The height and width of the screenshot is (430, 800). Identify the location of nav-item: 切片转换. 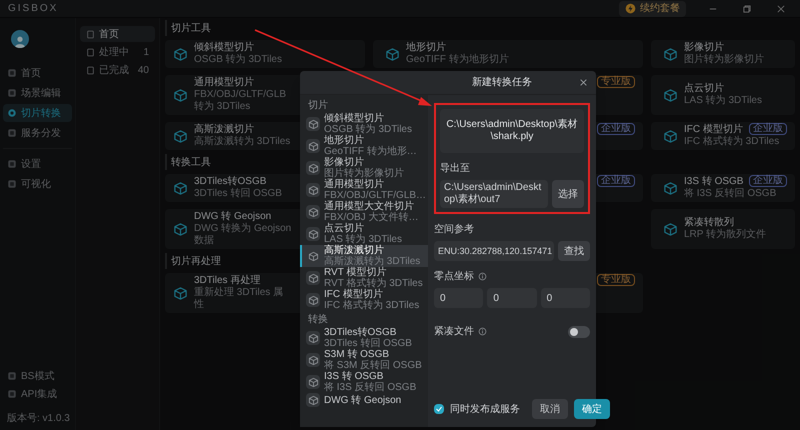
(37, 113).